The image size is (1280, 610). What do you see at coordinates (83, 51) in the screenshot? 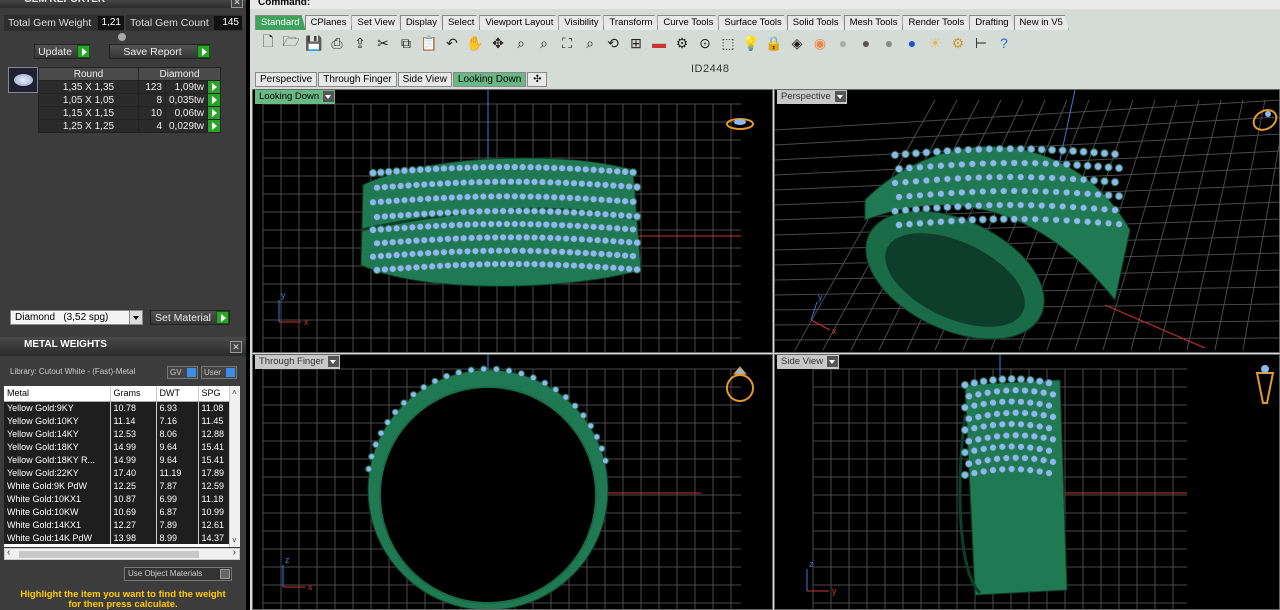
I see `update-arrow-icon` at bounding box center [83, 51].